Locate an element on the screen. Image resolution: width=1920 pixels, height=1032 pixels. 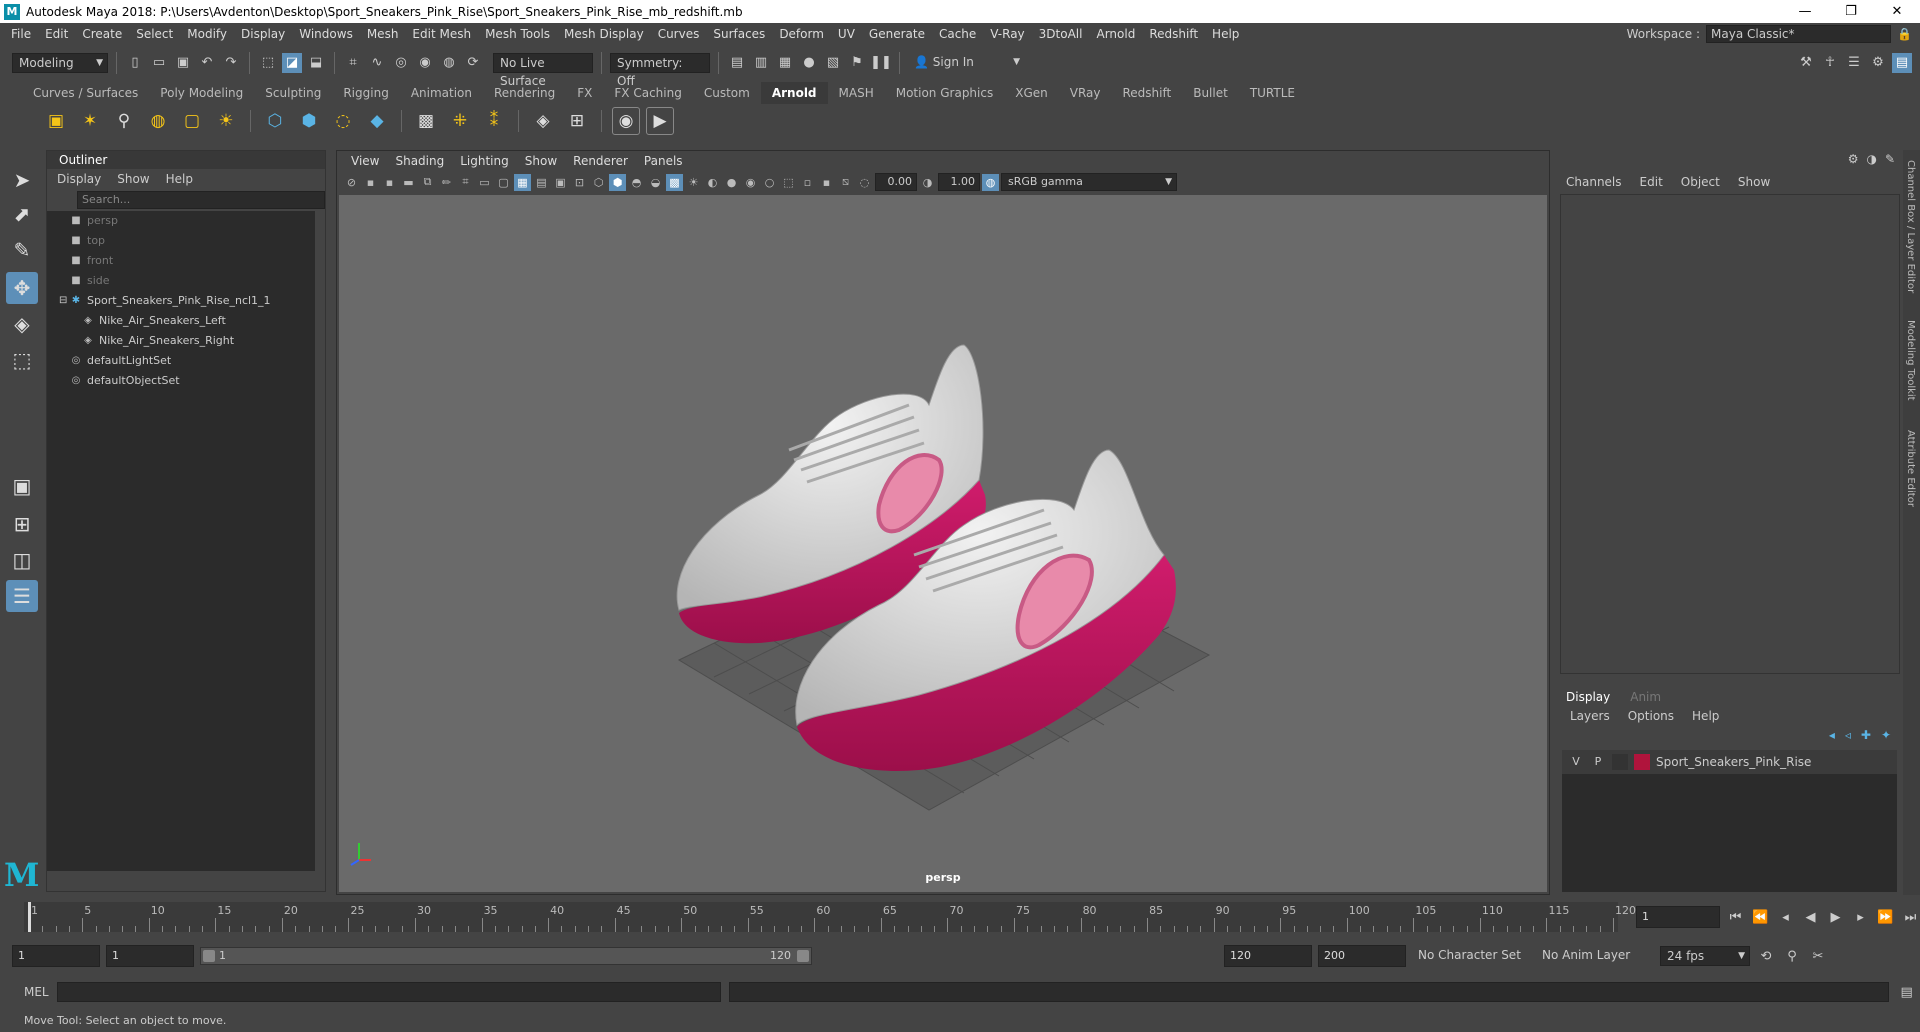
menu-arnold: Arnold is located at coordinates (1115, 34).